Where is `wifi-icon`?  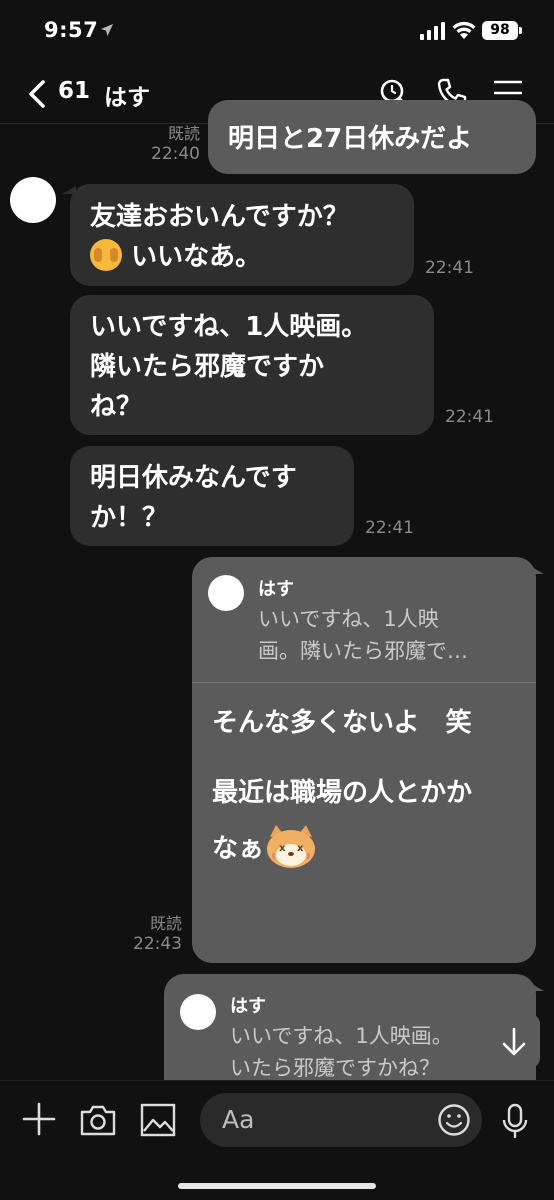
wifi-icon is located at coordinates (464, 30).